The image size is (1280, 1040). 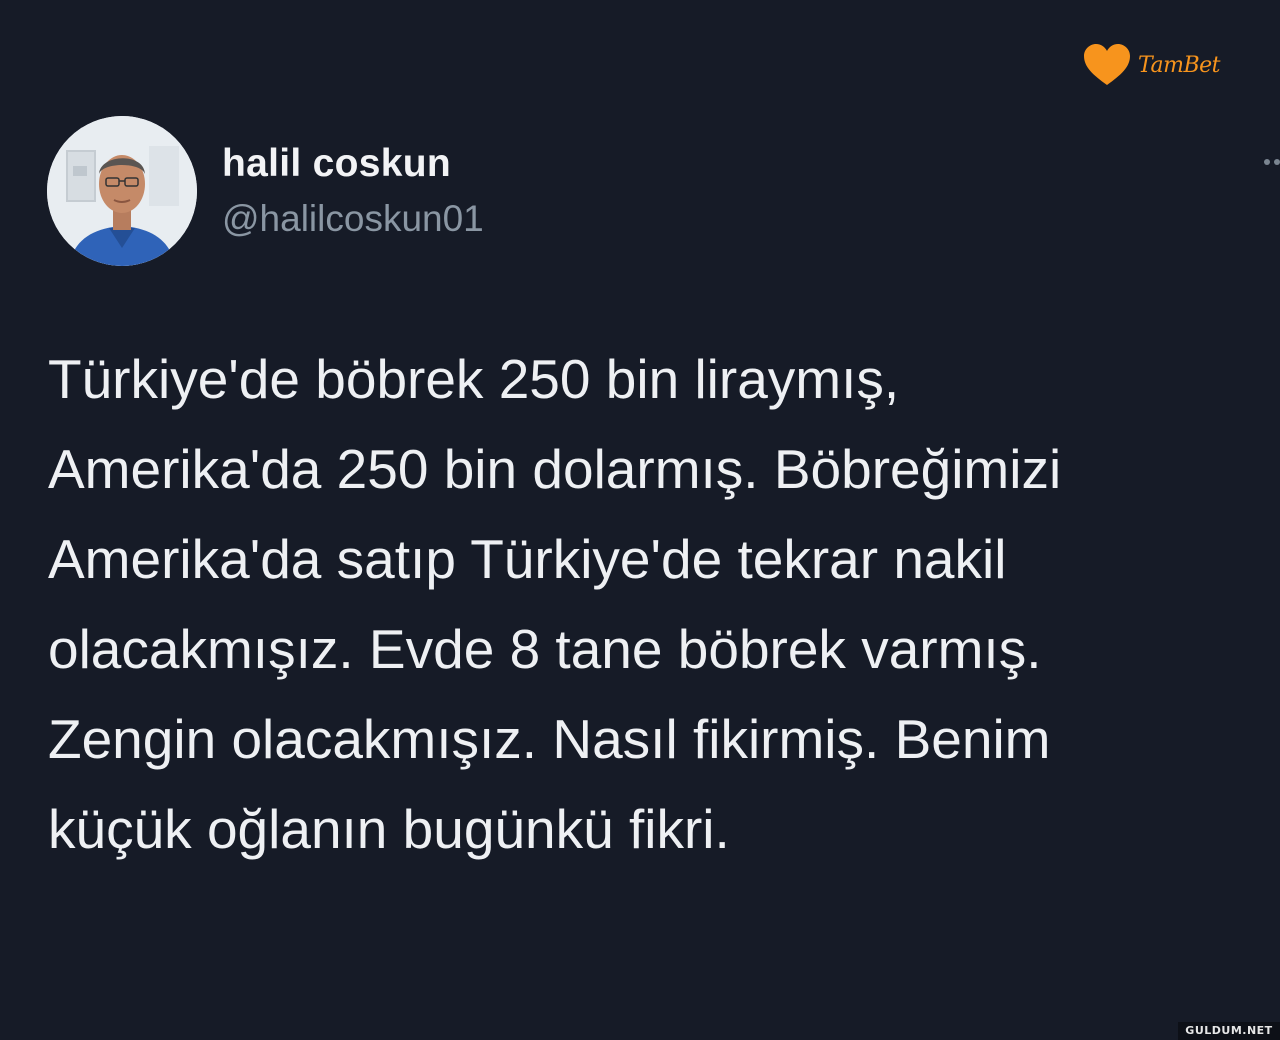 What do you see at coordinates (474, 379) in the screenshot?
I see `tweet-text-line: Türkiye'de böbrek 250 bin liraymış,` at bounding box center [474, 379].